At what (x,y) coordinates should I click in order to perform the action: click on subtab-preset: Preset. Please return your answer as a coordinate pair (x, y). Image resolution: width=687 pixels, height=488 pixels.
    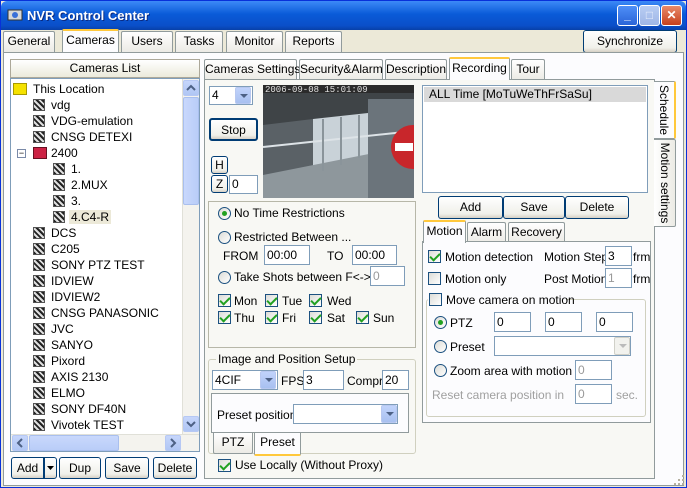
    Looking at the image, I should click on (277, 444).